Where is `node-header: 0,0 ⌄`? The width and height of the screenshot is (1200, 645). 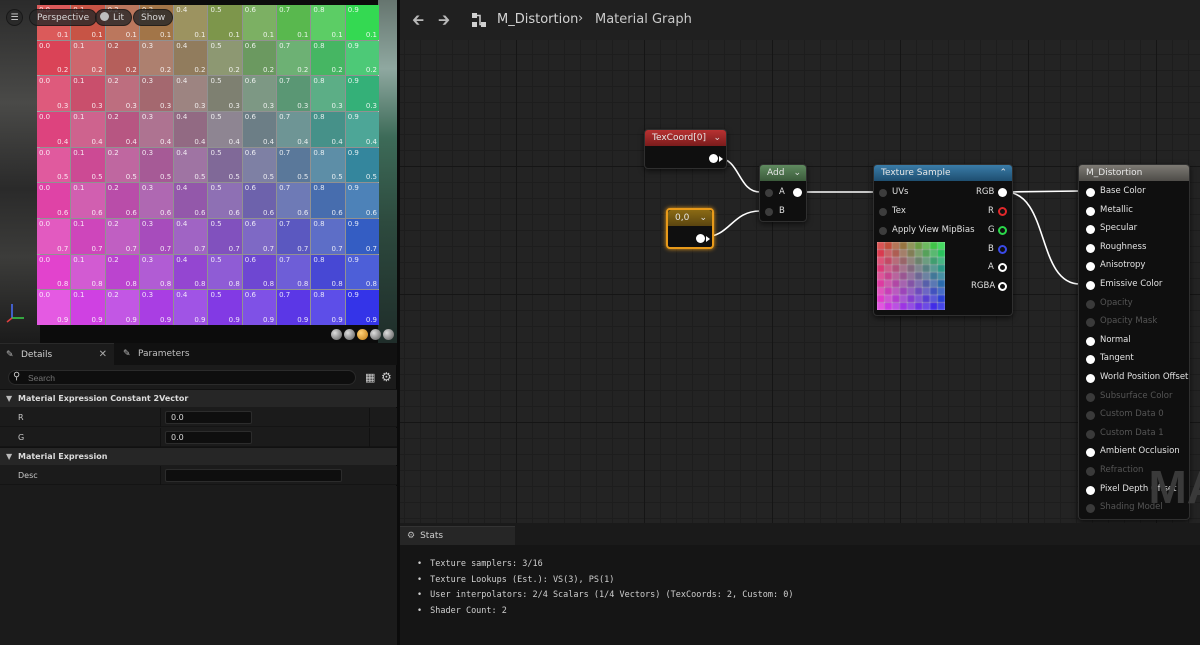
node-header: 0,0 ⌄ is located at coordinates (690, 218).